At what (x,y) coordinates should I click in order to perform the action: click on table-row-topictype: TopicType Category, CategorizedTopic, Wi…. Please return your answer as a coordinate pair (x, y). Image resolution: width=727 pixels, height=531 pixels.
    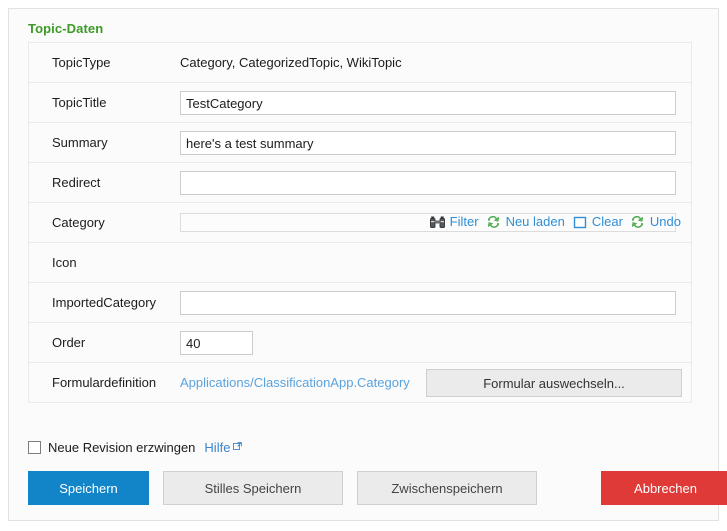
    Looking at the image, I should click on (360, 63).